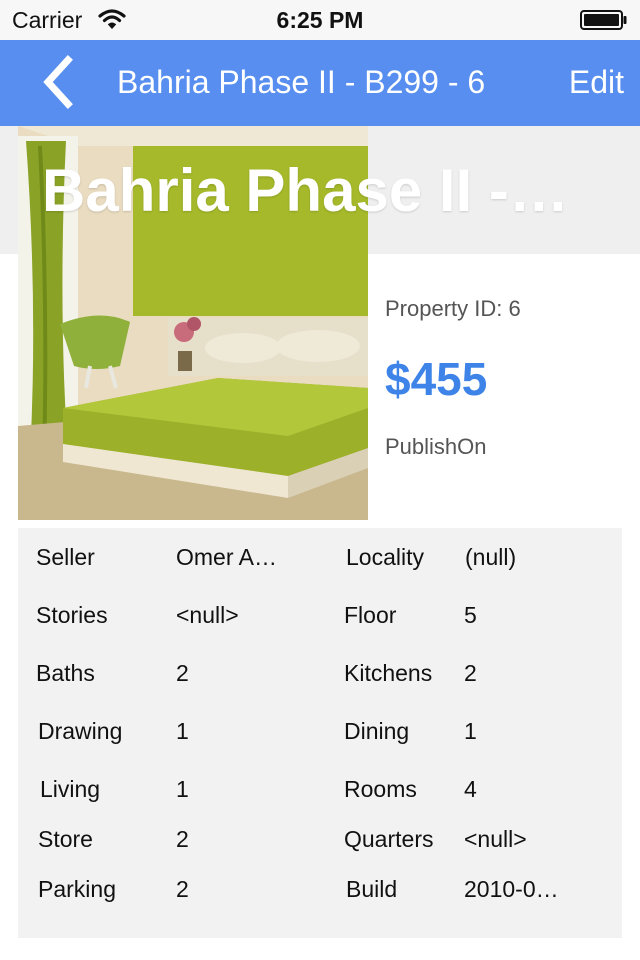 Image resolution: width=640 pixels, height=960 pixels. I want to click on detail-label-quarters: Quarters, so click(389, 839).